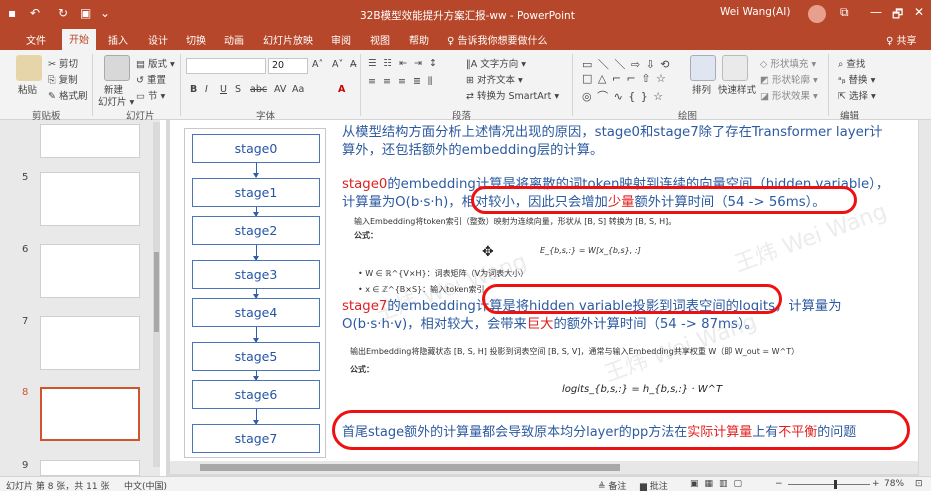 The width and height of the screenshot is (931, 491). Describe the element at coordinates (256, 312) in the screenshot. I see `stage-box: stage4` at that location.